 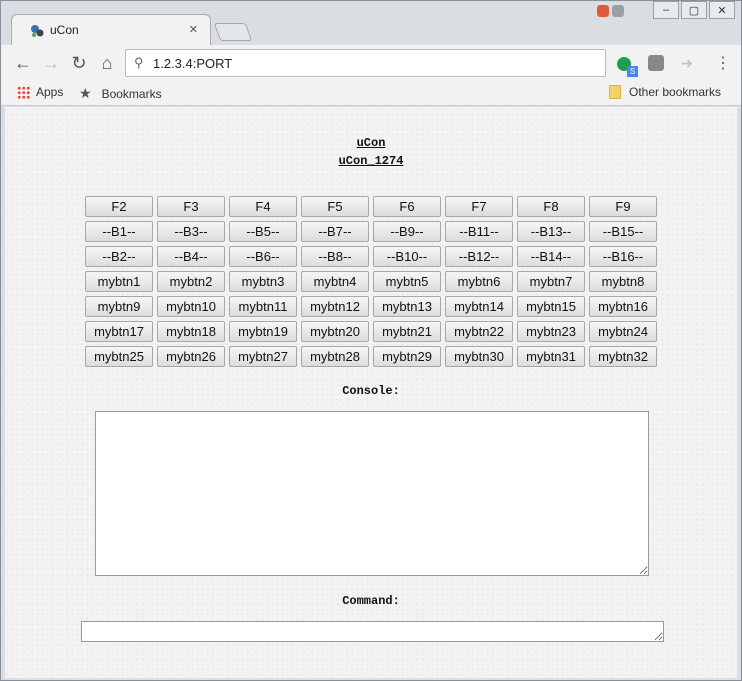 I want to click on grid-button: mybtn2, so click(x=191, y=281).